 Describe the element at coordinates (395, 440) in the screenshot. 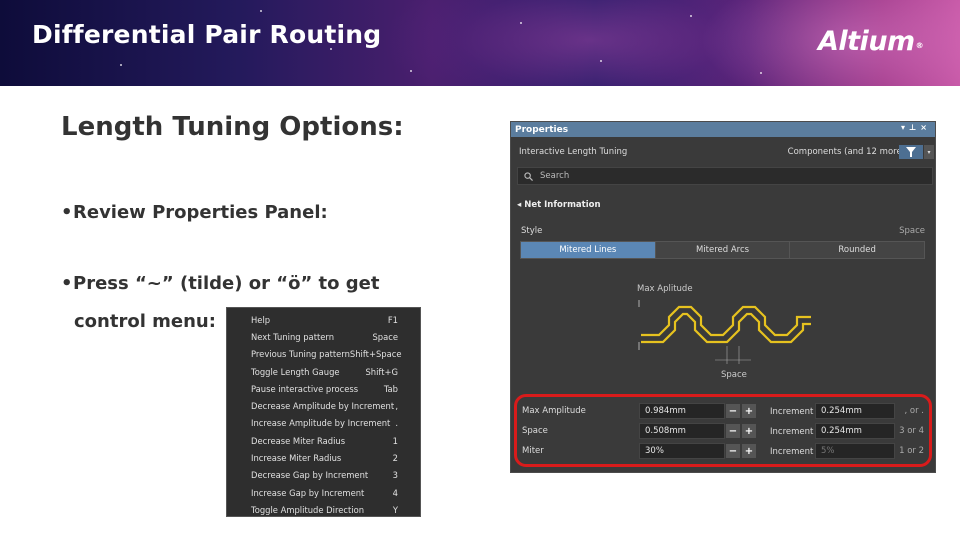

I see `menu-item-shortcut: 1` at that location.